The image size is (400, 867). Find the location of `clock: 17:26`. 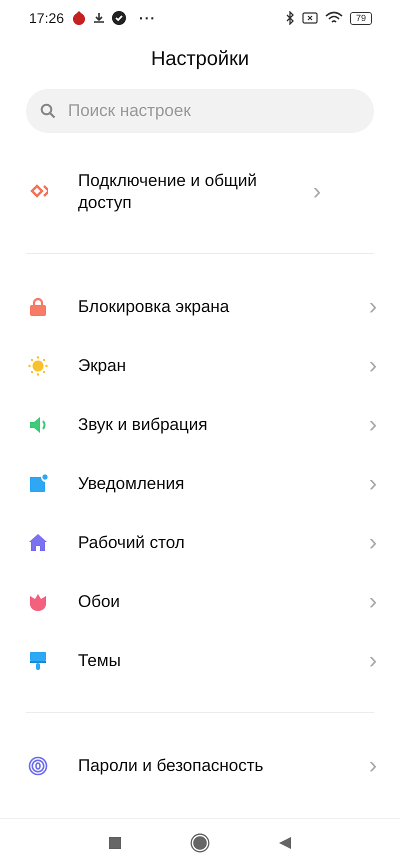

clock: 17:26 is located at coordinates (46, 18).